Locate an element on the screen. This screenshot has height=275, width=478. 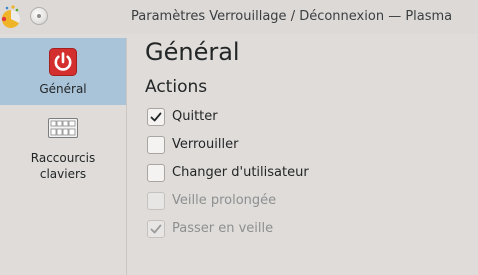
option-label: Passer en veille is located at coordinates (223, 228).